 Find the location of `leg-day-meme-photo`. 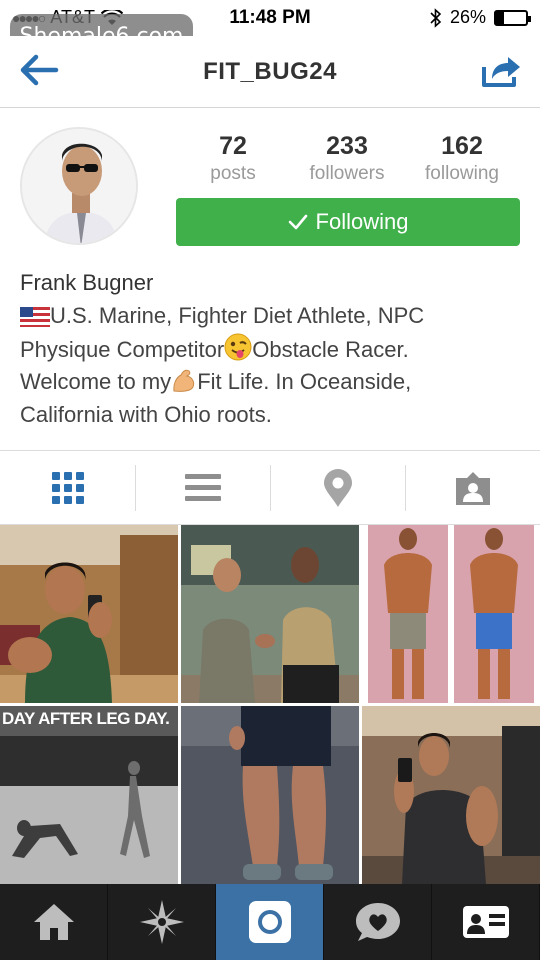

leg-day-meme-photo is located at coordinates (89, 795).